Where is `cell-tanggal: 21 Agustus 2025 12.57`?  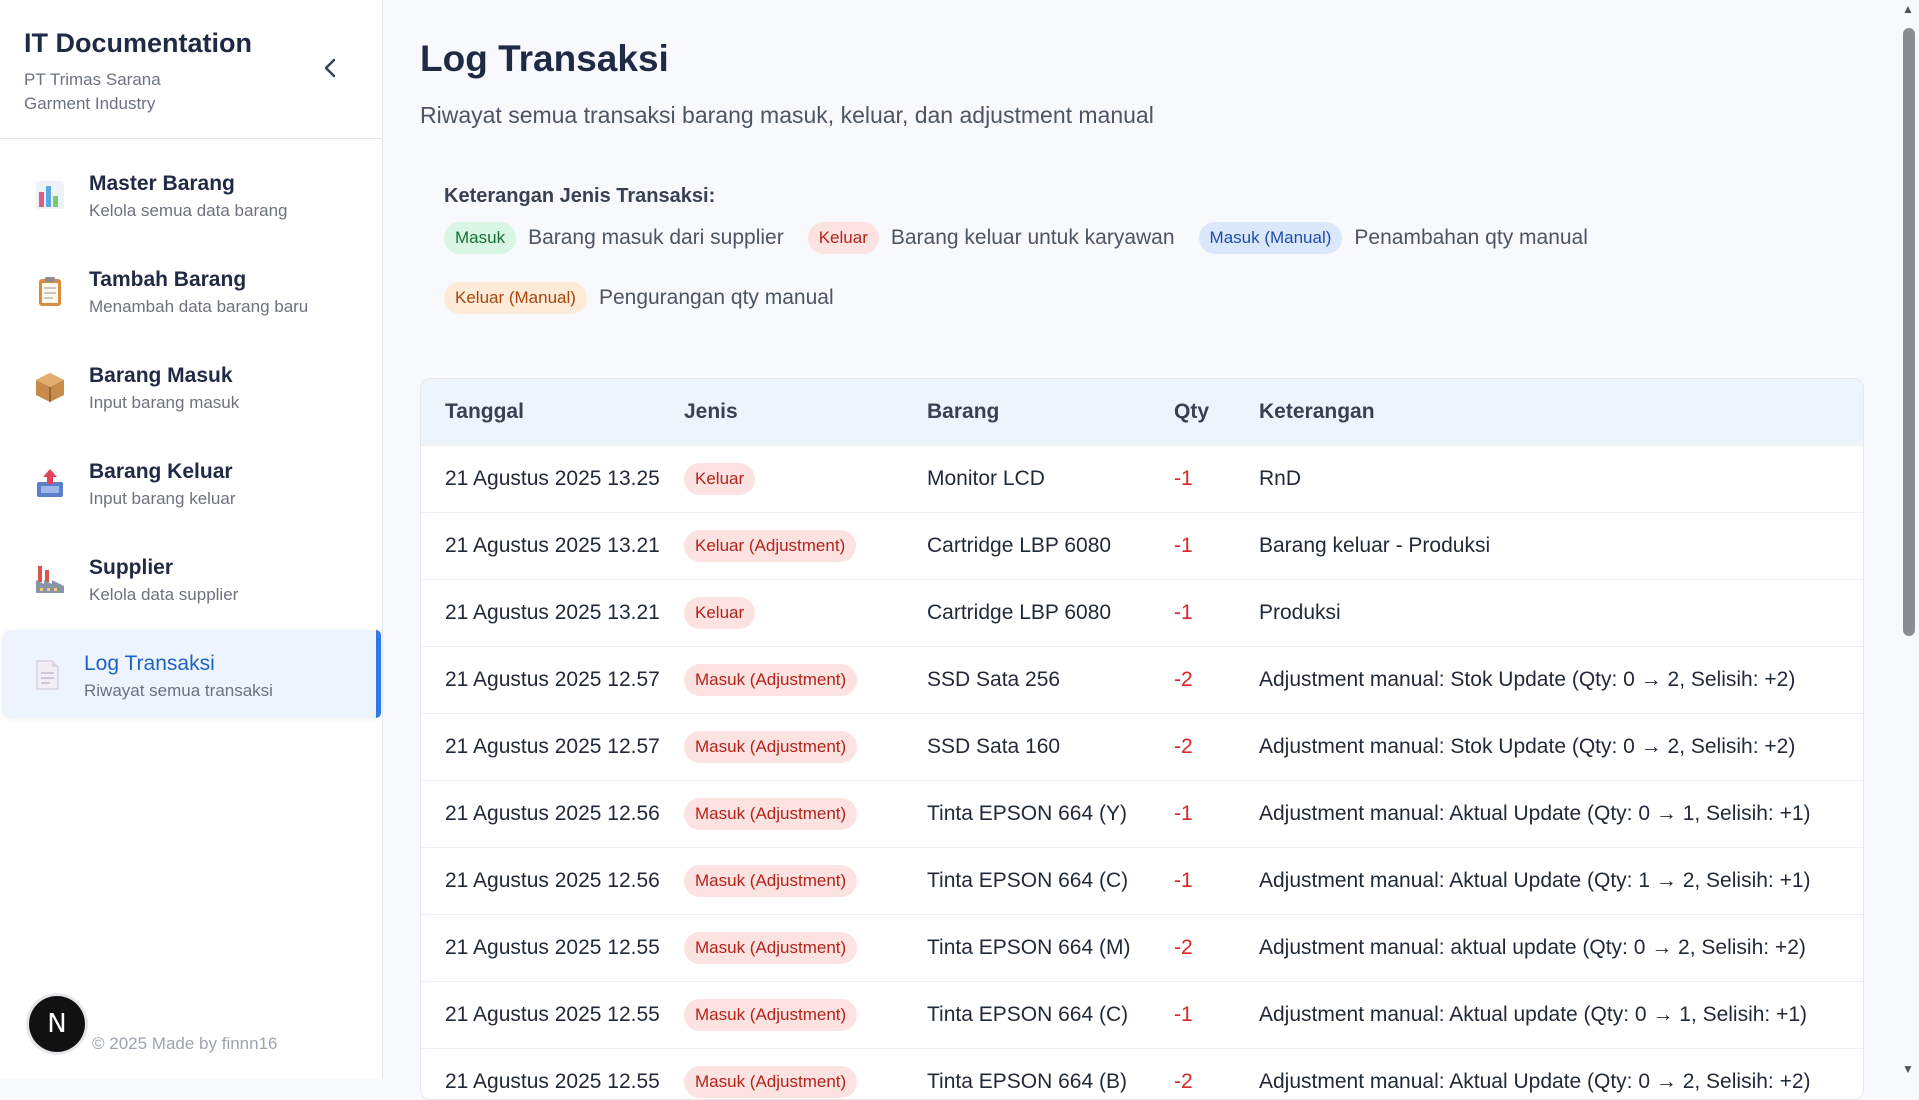 cell-tanggal: 21 Agustus 2025 12.57 is located at coordinates (552, 746).